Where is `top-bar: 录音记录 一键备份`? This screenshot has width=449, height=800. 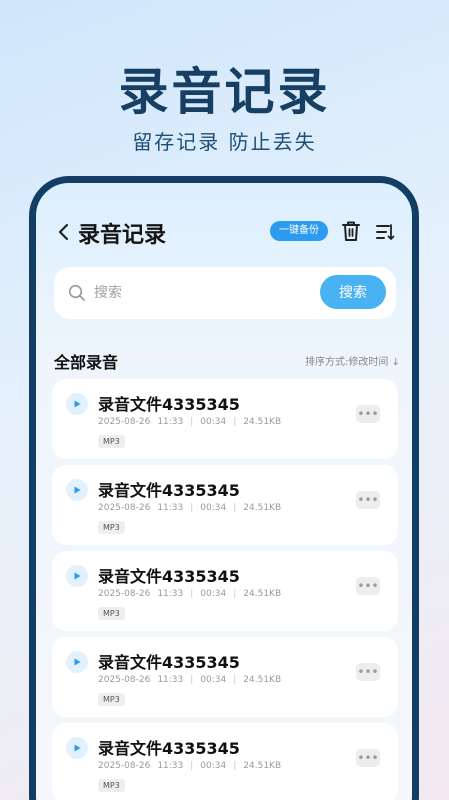 top-bar: 录音记录 一键备份 is located at coordinates (224, 233).